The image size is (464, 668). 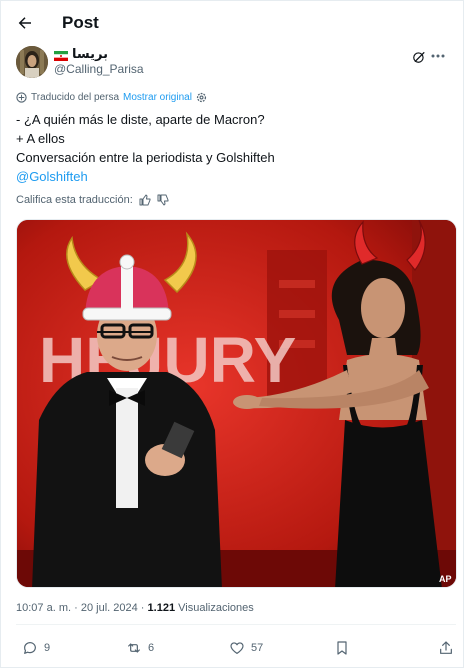 I want to click on heart-icon, so click(x=237, y=648).